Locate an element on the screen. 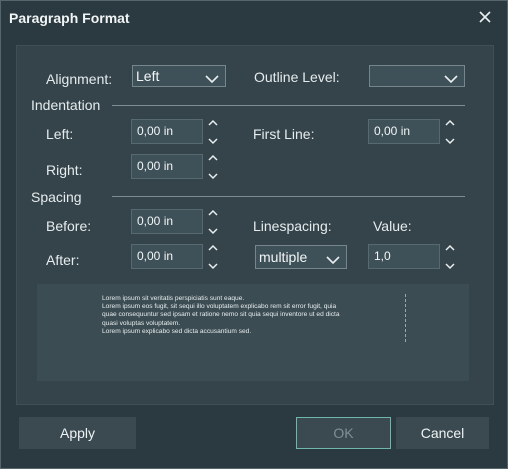 The height and width of the screenshot is (469, 508). indent-left-input: 0,00 in is located at coordinates (167, 131).